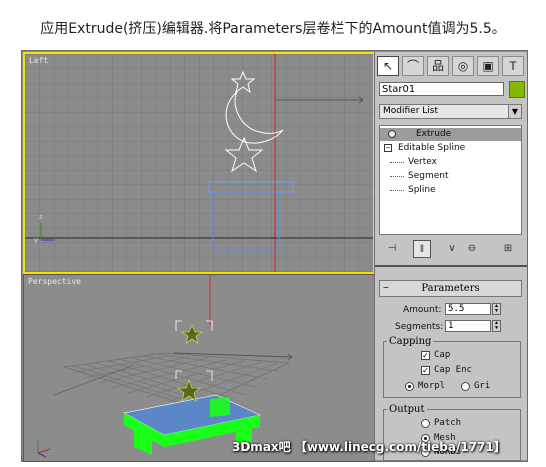  Describe the element at coordinates (38, 60) in the screenshot. I see `viewport-left-label: Left` at that location.